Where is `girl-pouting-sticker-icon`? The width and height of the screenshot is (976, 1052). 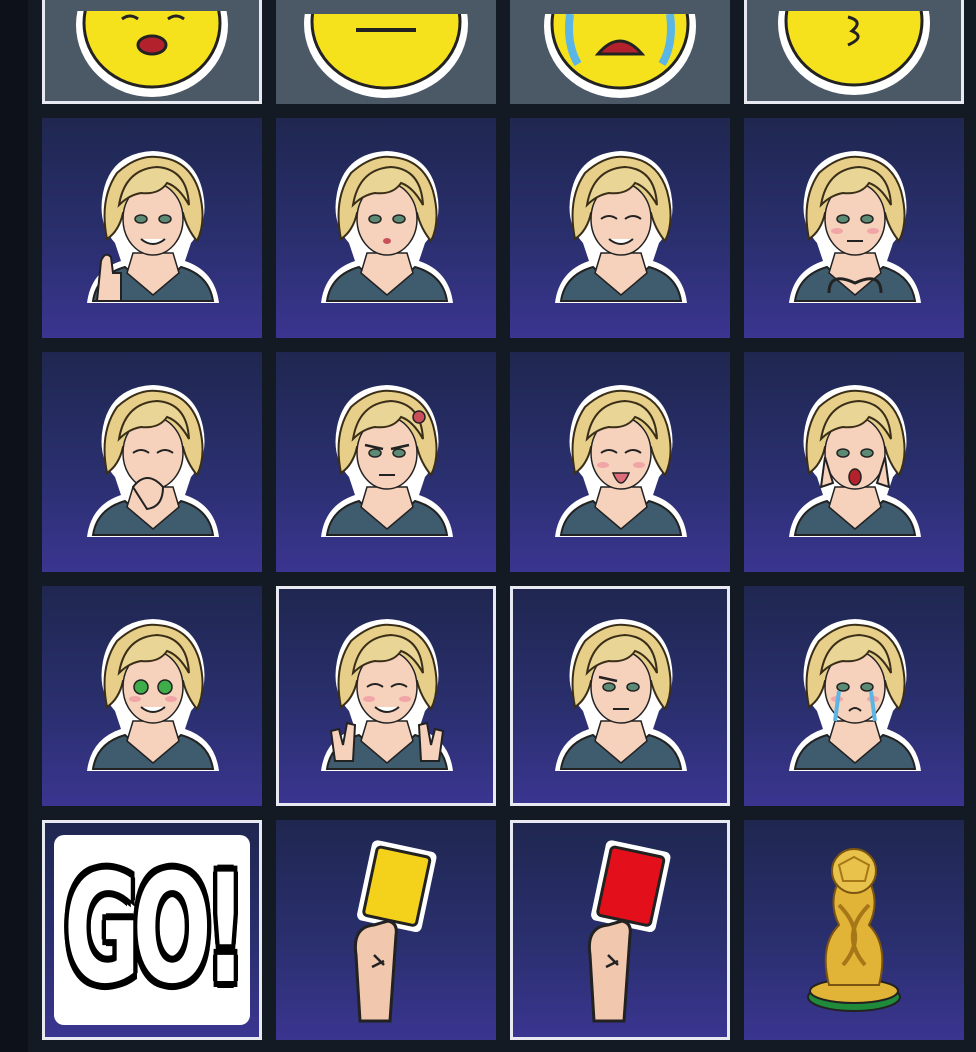 girl-pouting-sticker-icon is located at coordinates (387, 227).